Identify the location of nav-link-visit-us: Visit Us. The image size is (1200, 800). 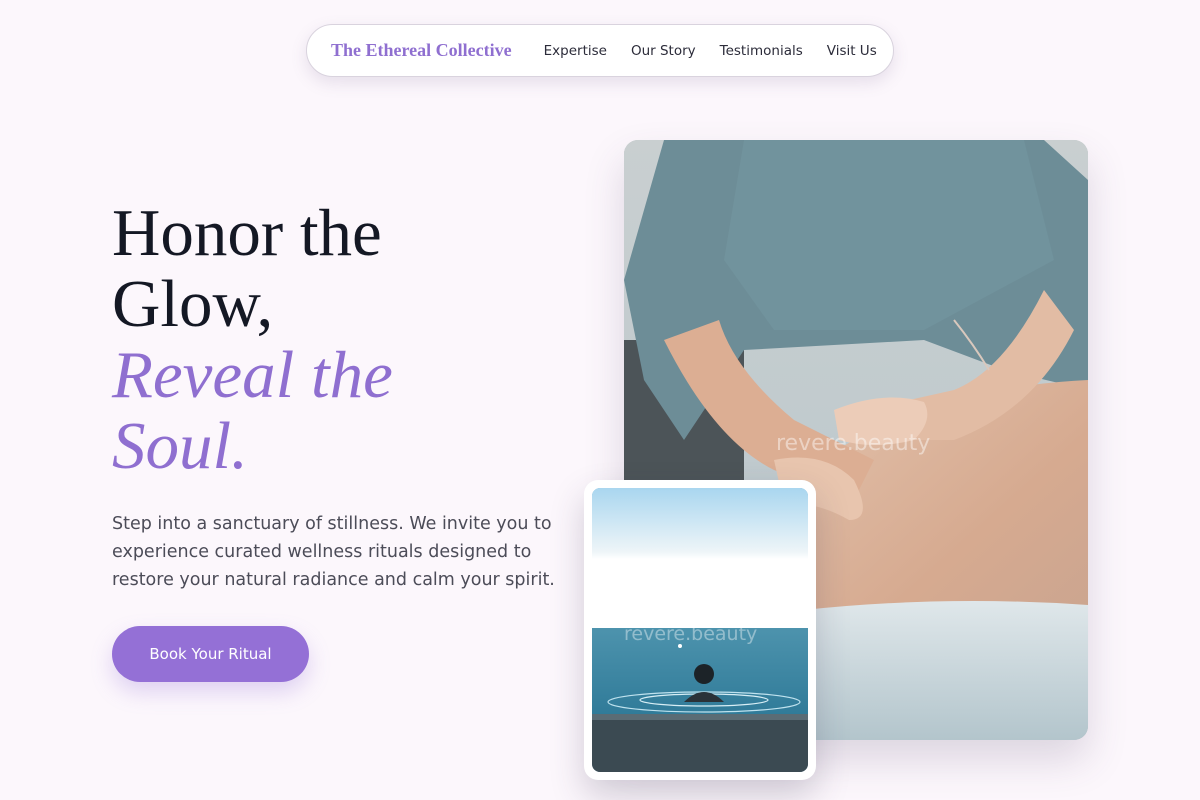
(852, 51).